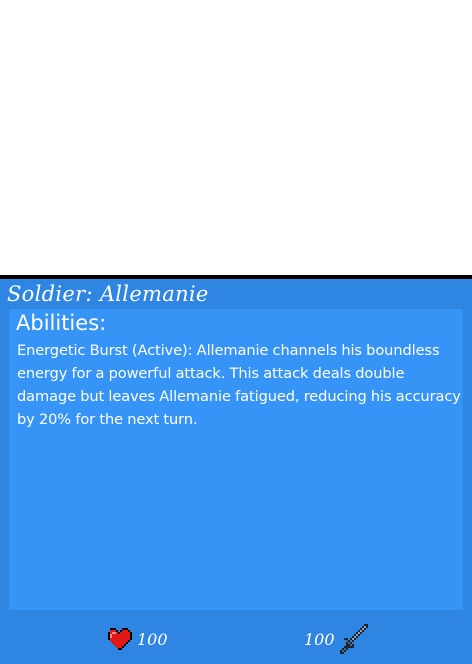 The height and width of the screenshot is (664, 472). I want to click on health-value: 100, so click(152, 639).